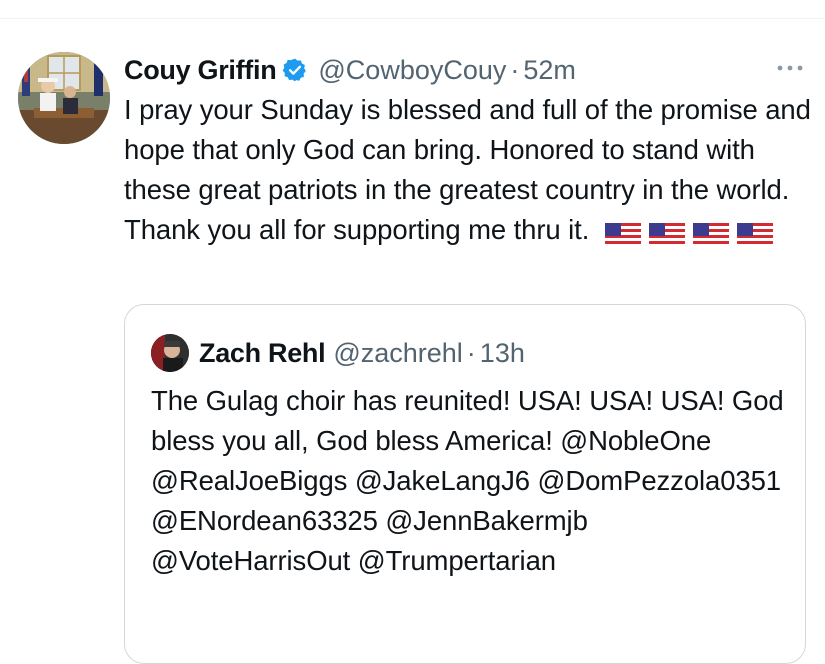  I want to click on flag-emojis, so click(688, 232).